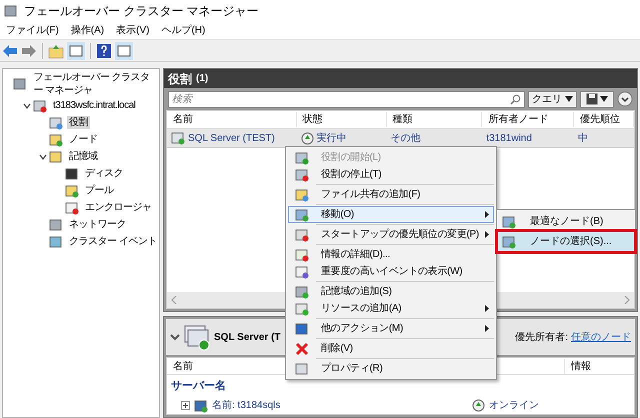 This screenshot has width=640, height=418. I want to click on table-cell-text: SQL Server (TEST), so click(231, 139).